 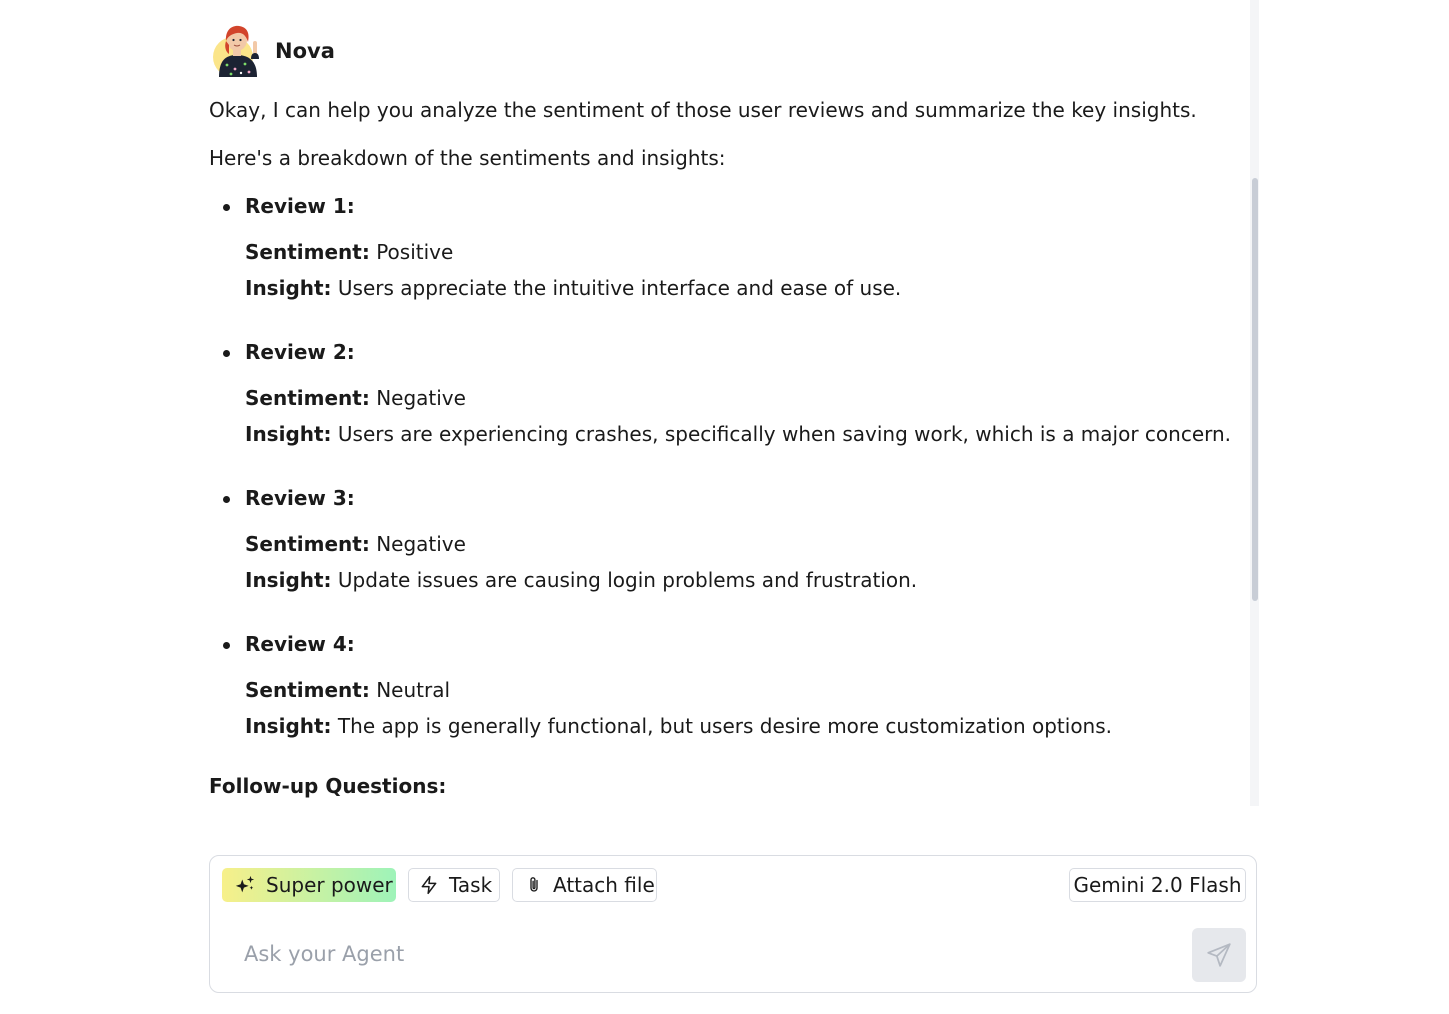 I want to click on model-label: Gemini 2.0 Flash, so click(x=1157, y=885).